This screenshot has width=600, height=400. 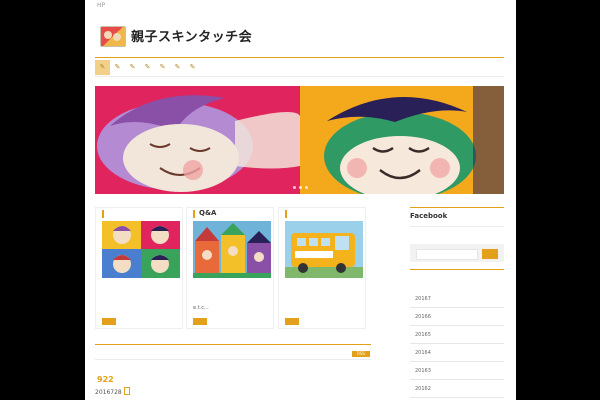 What do you see at coordinates (428, 216) in the screenshot?
I see `facebook-widget-title: Facebook` at bounding box center [428, 216].